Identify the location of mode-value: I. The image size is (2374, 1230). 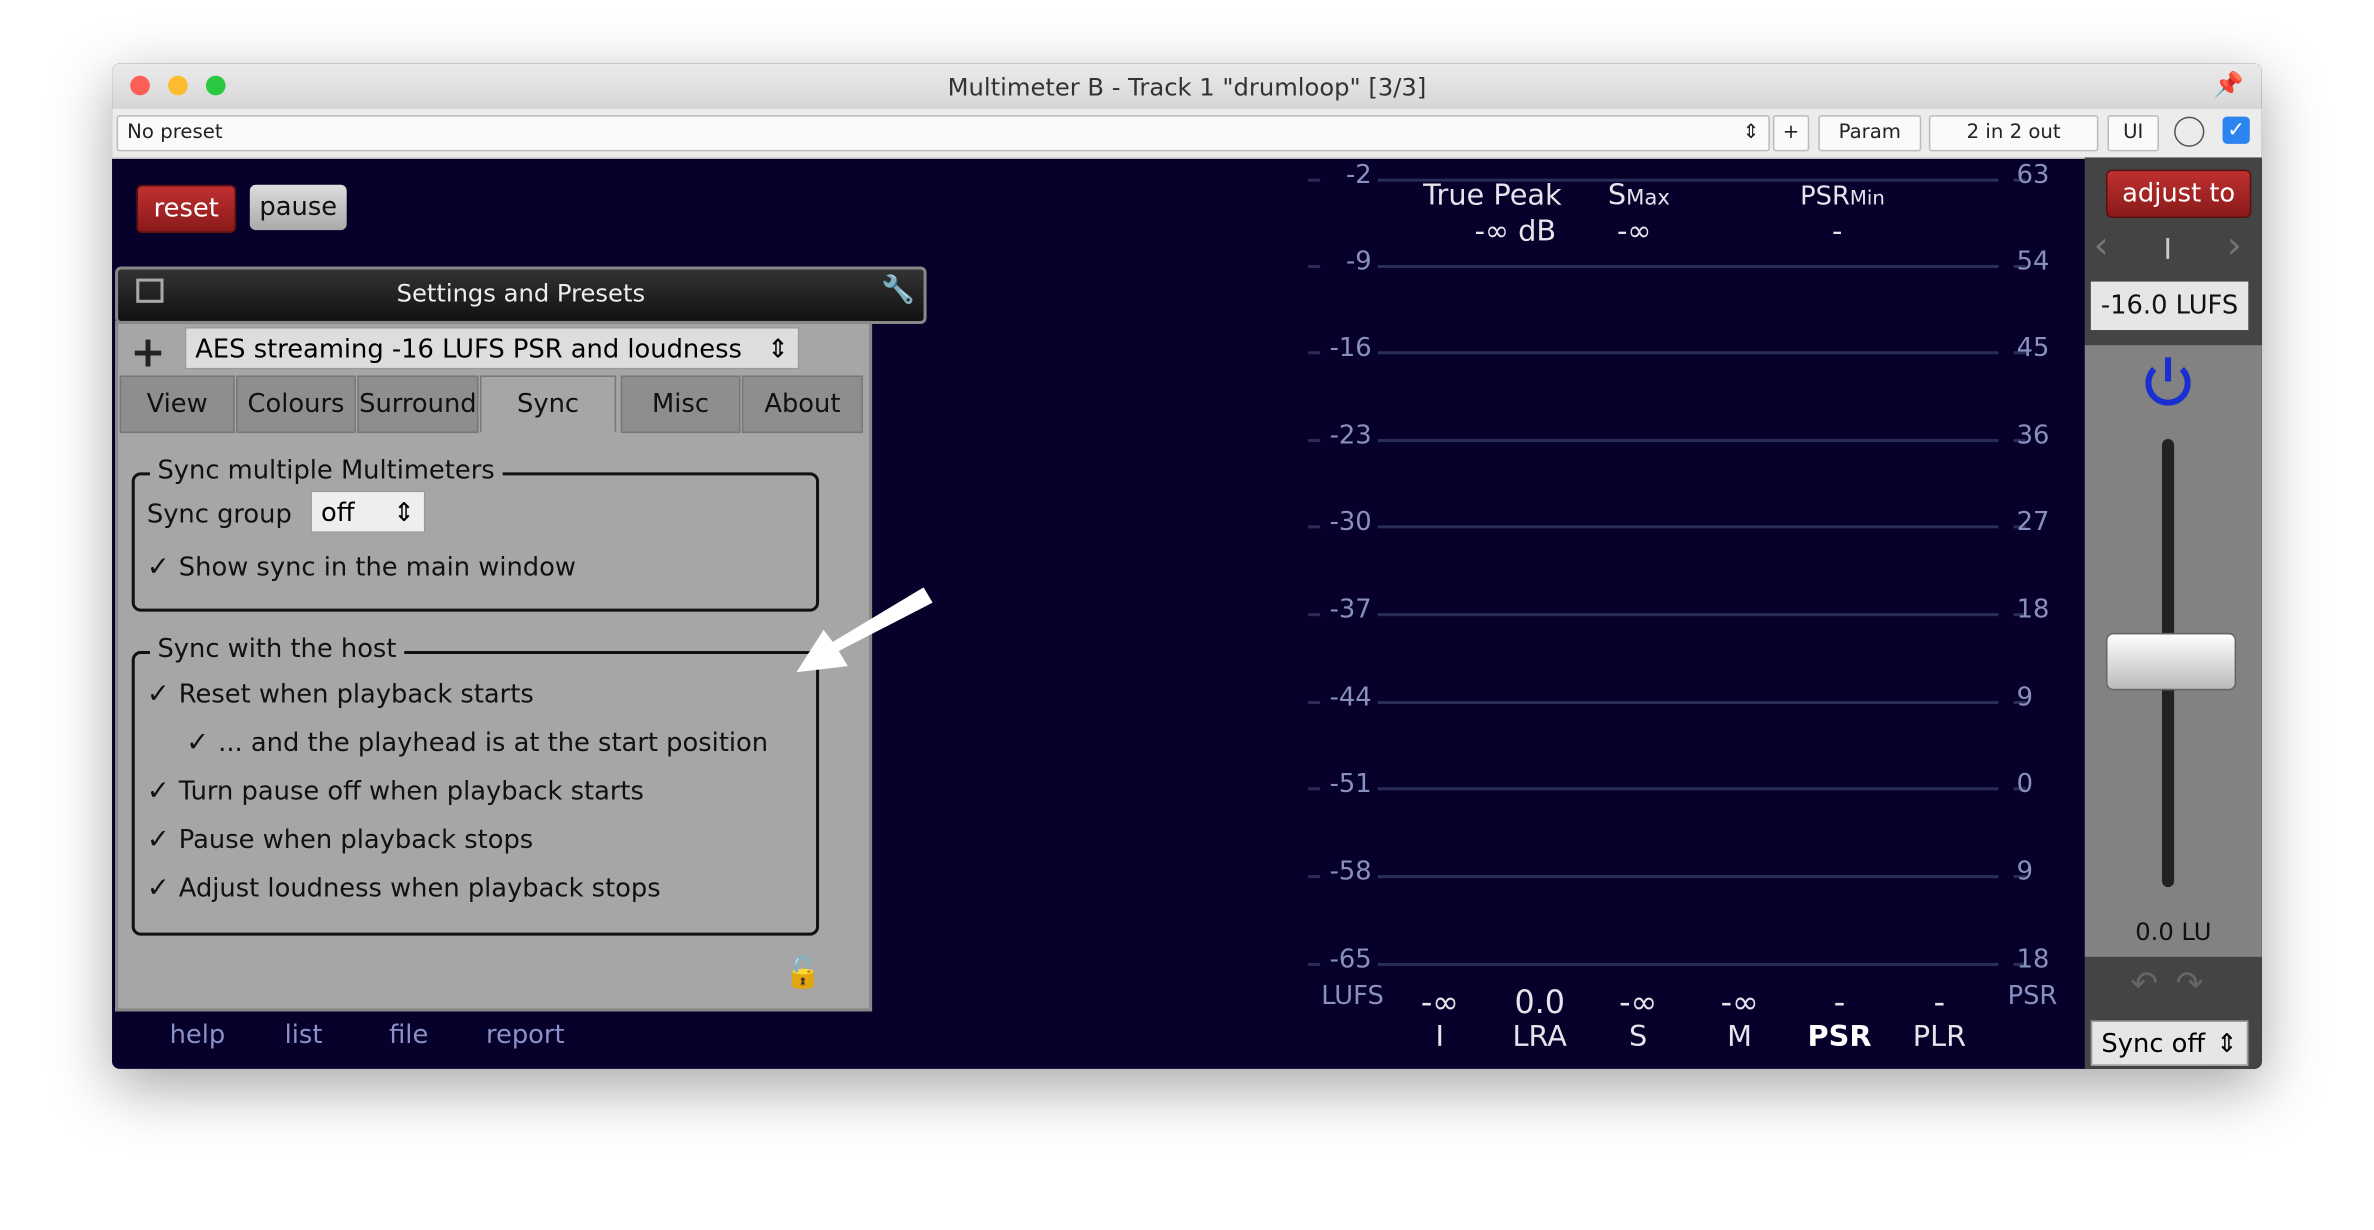
(2167, 250).